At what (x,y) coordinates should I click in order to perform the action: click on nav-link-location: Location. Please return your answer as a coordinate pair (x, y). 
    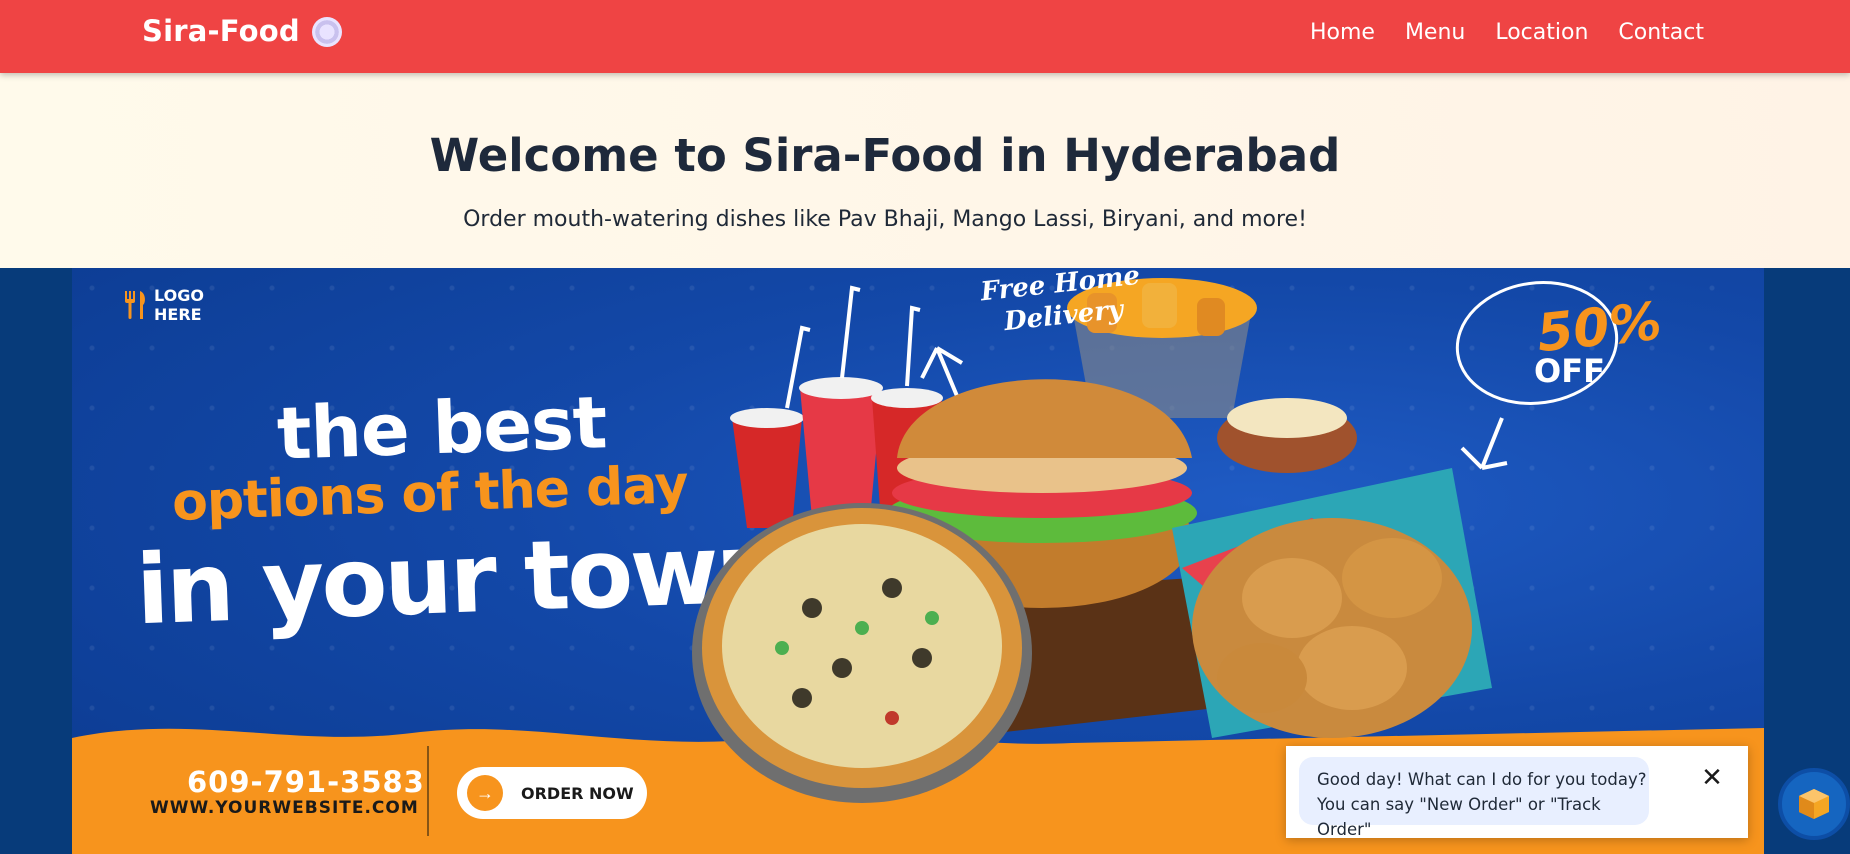
    Looking at the image, I should click on (1541, 32).